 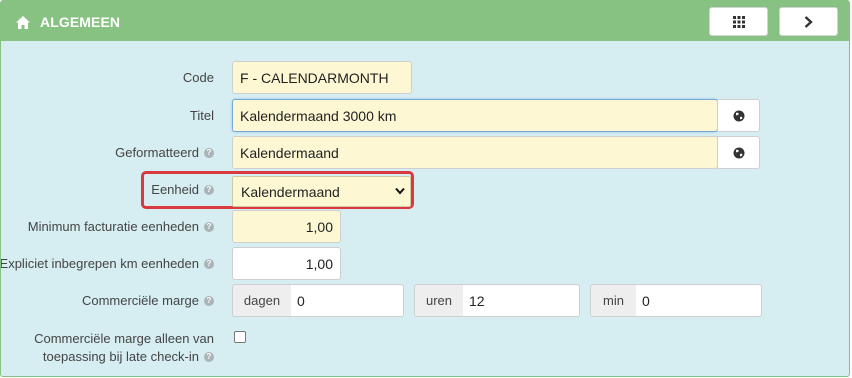 I want to click on geformatteerd-label: Geformatteerd ?, so click(x=164, y=152).